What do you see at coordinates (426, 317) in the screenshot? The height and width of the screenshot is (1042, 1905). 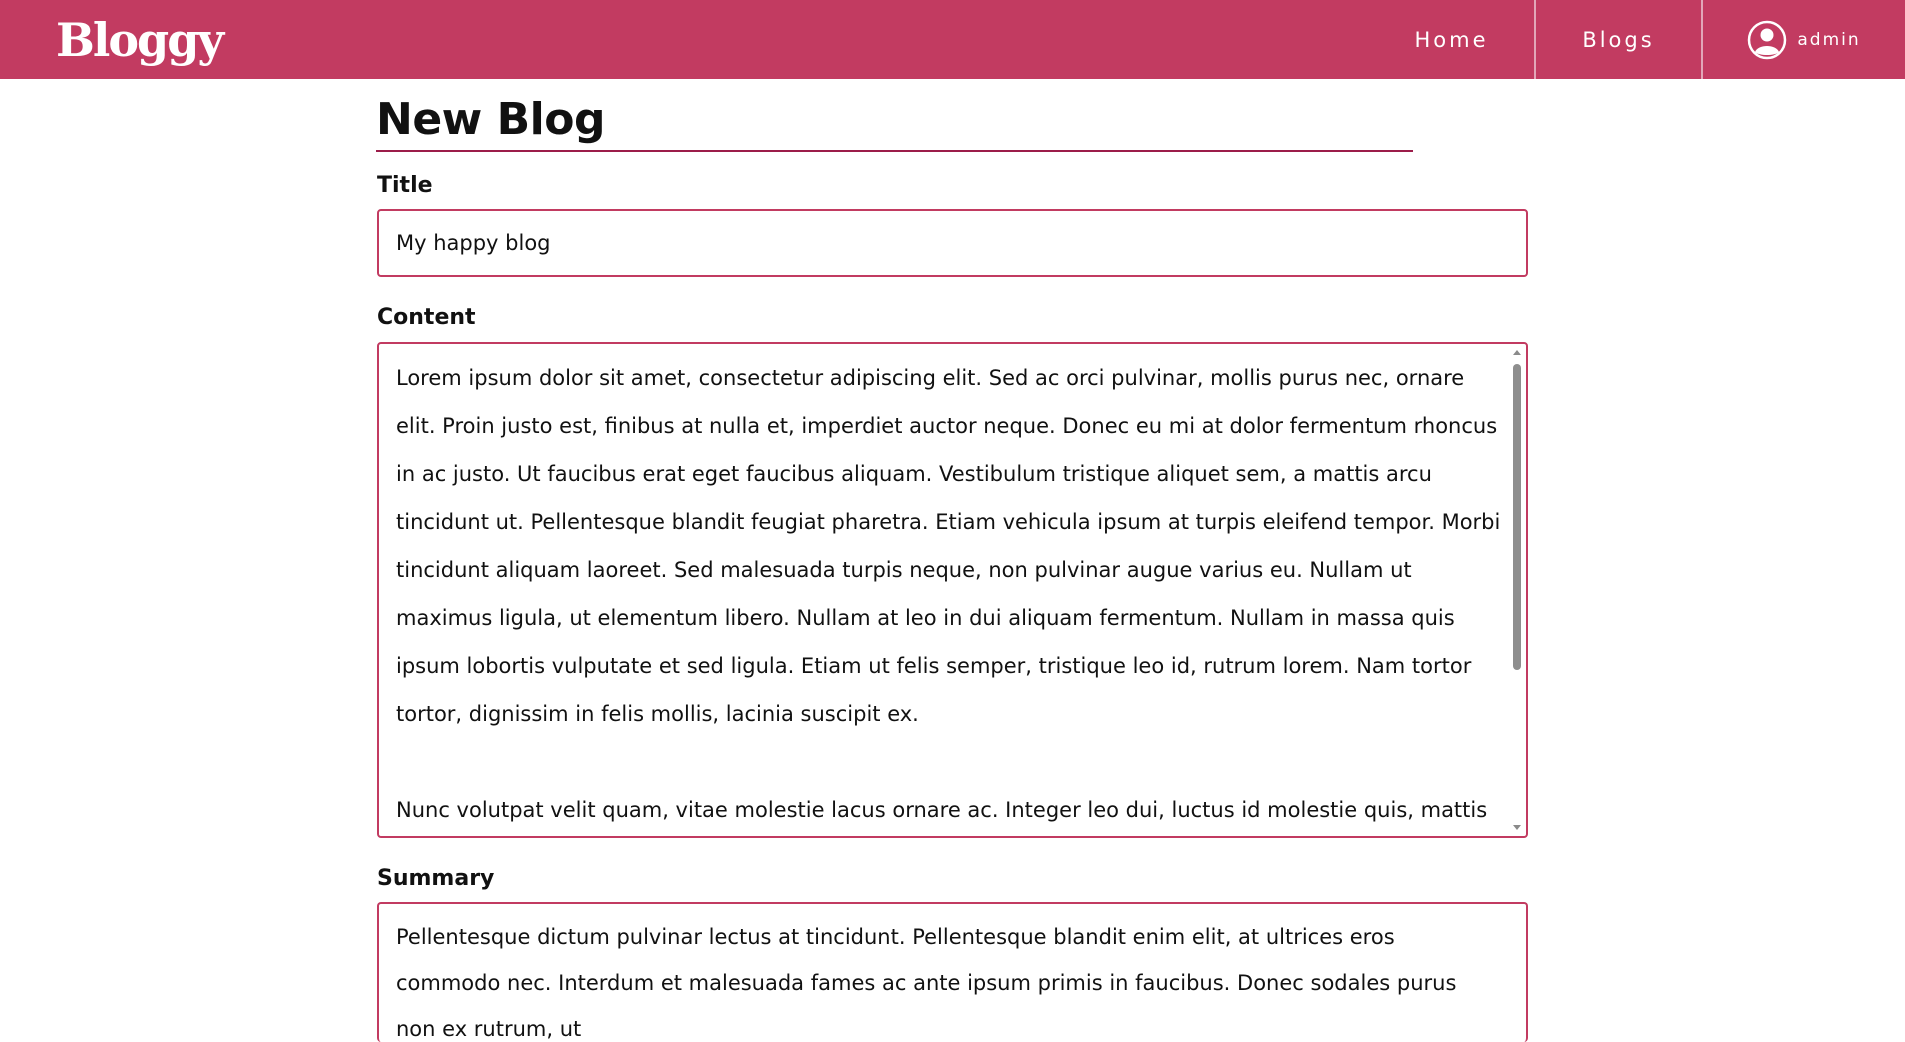 I see `content-label: Content` at bounding box center [426, 317].